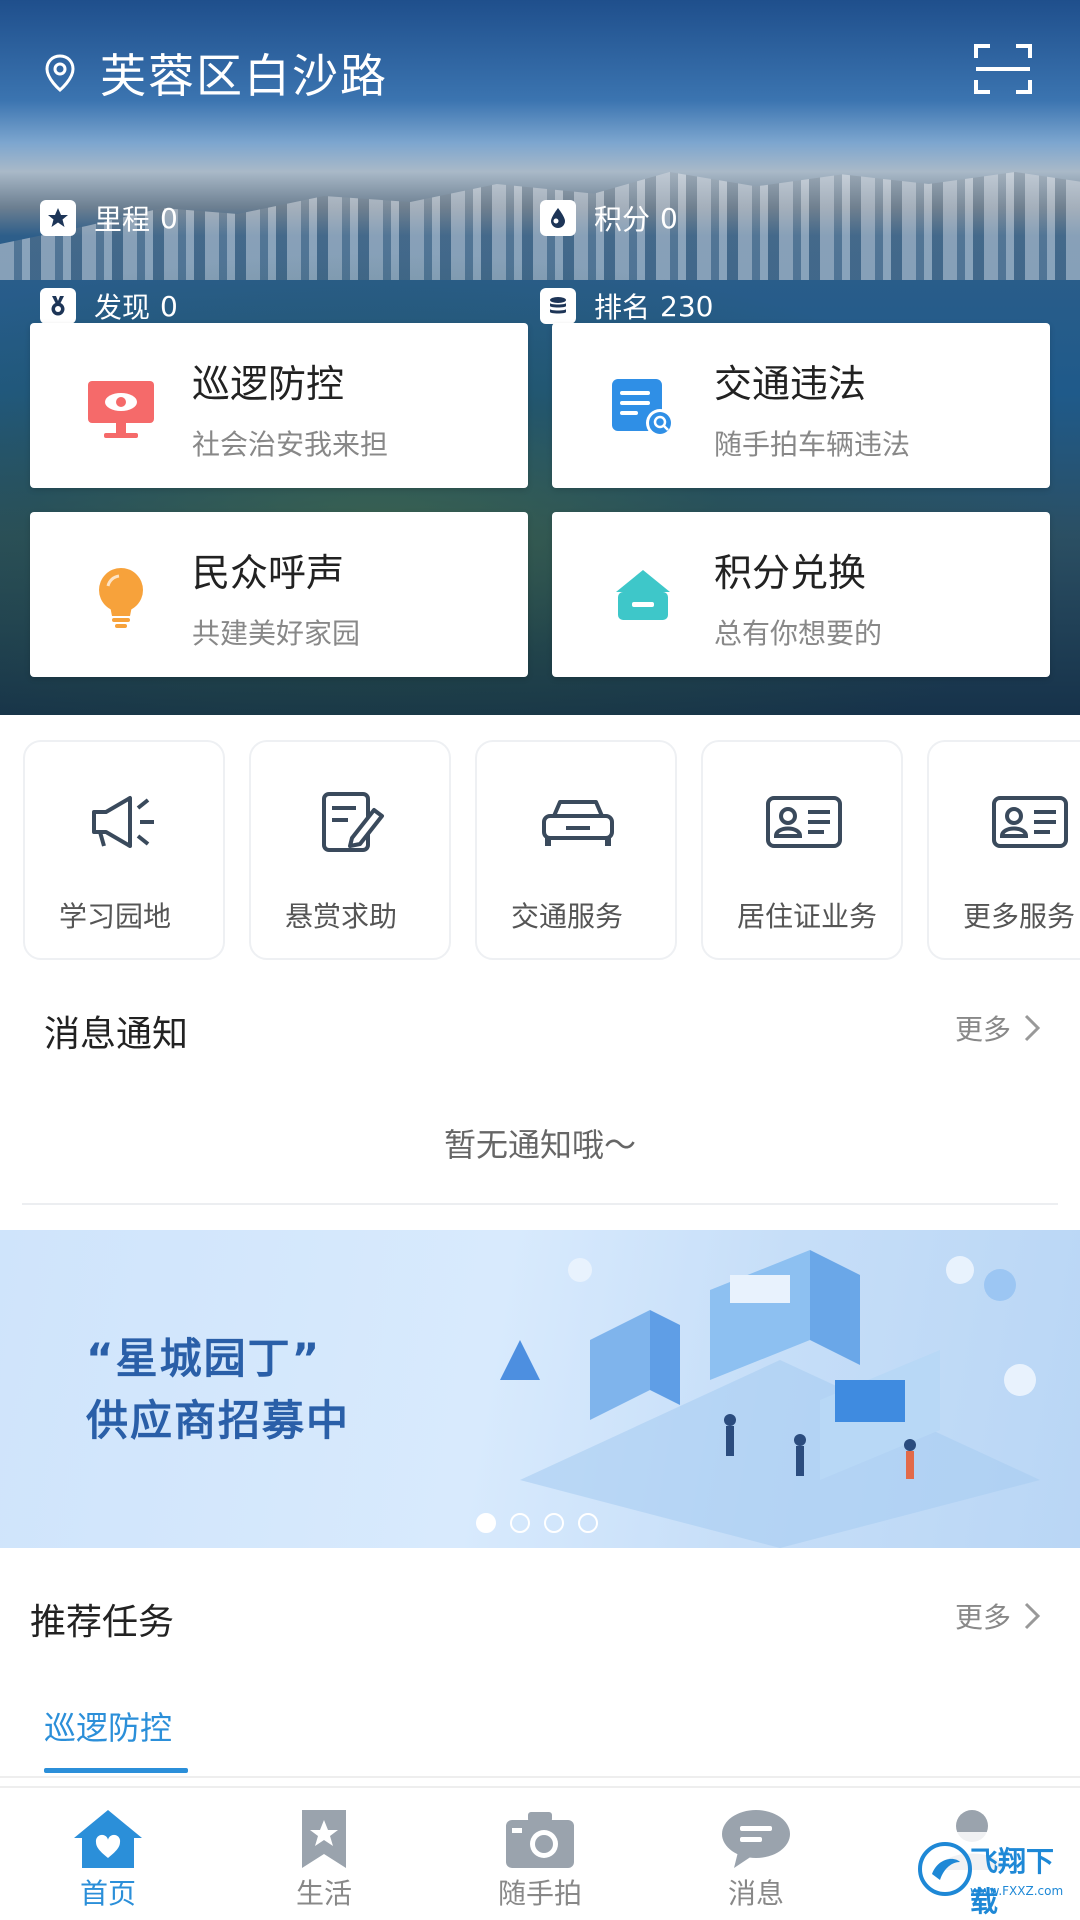 The image size is (1080, 1920). What do you see at coordinates (622, 307) in the screenshot?
I see `stat-label: 排名` at bounding box center [622, 307].